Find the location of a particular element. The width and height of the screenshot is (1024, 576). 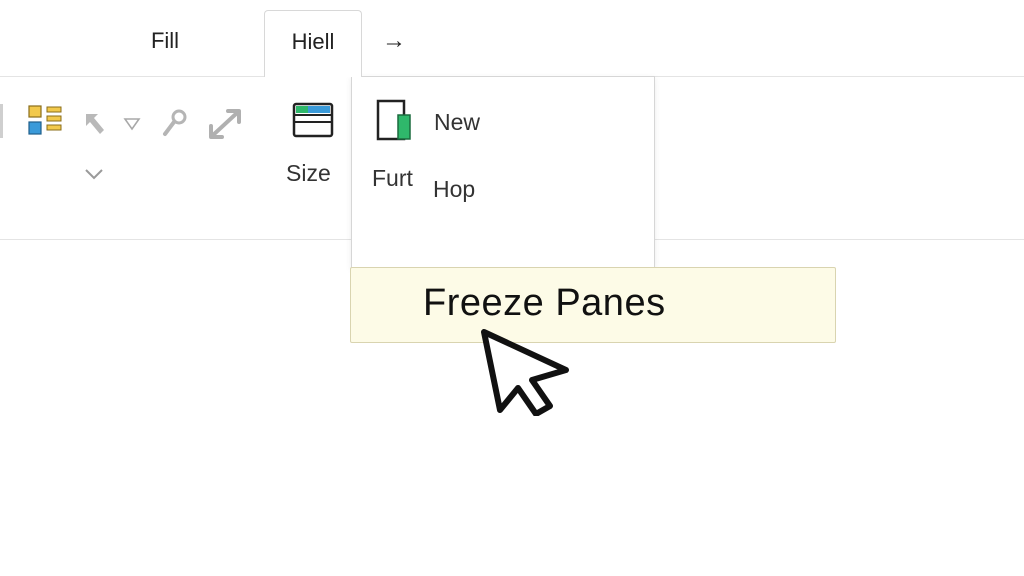

resize-icon is located at coordinates (225, 124).